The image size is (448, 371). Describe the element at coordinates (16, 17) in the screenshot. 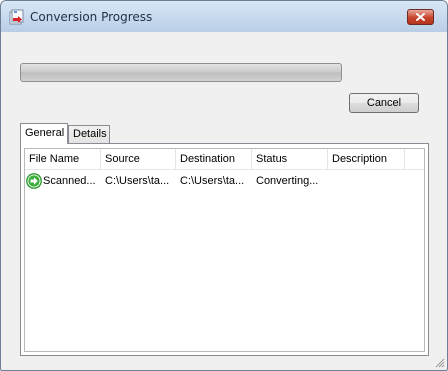

I see `conversion-app-icon` at that location.